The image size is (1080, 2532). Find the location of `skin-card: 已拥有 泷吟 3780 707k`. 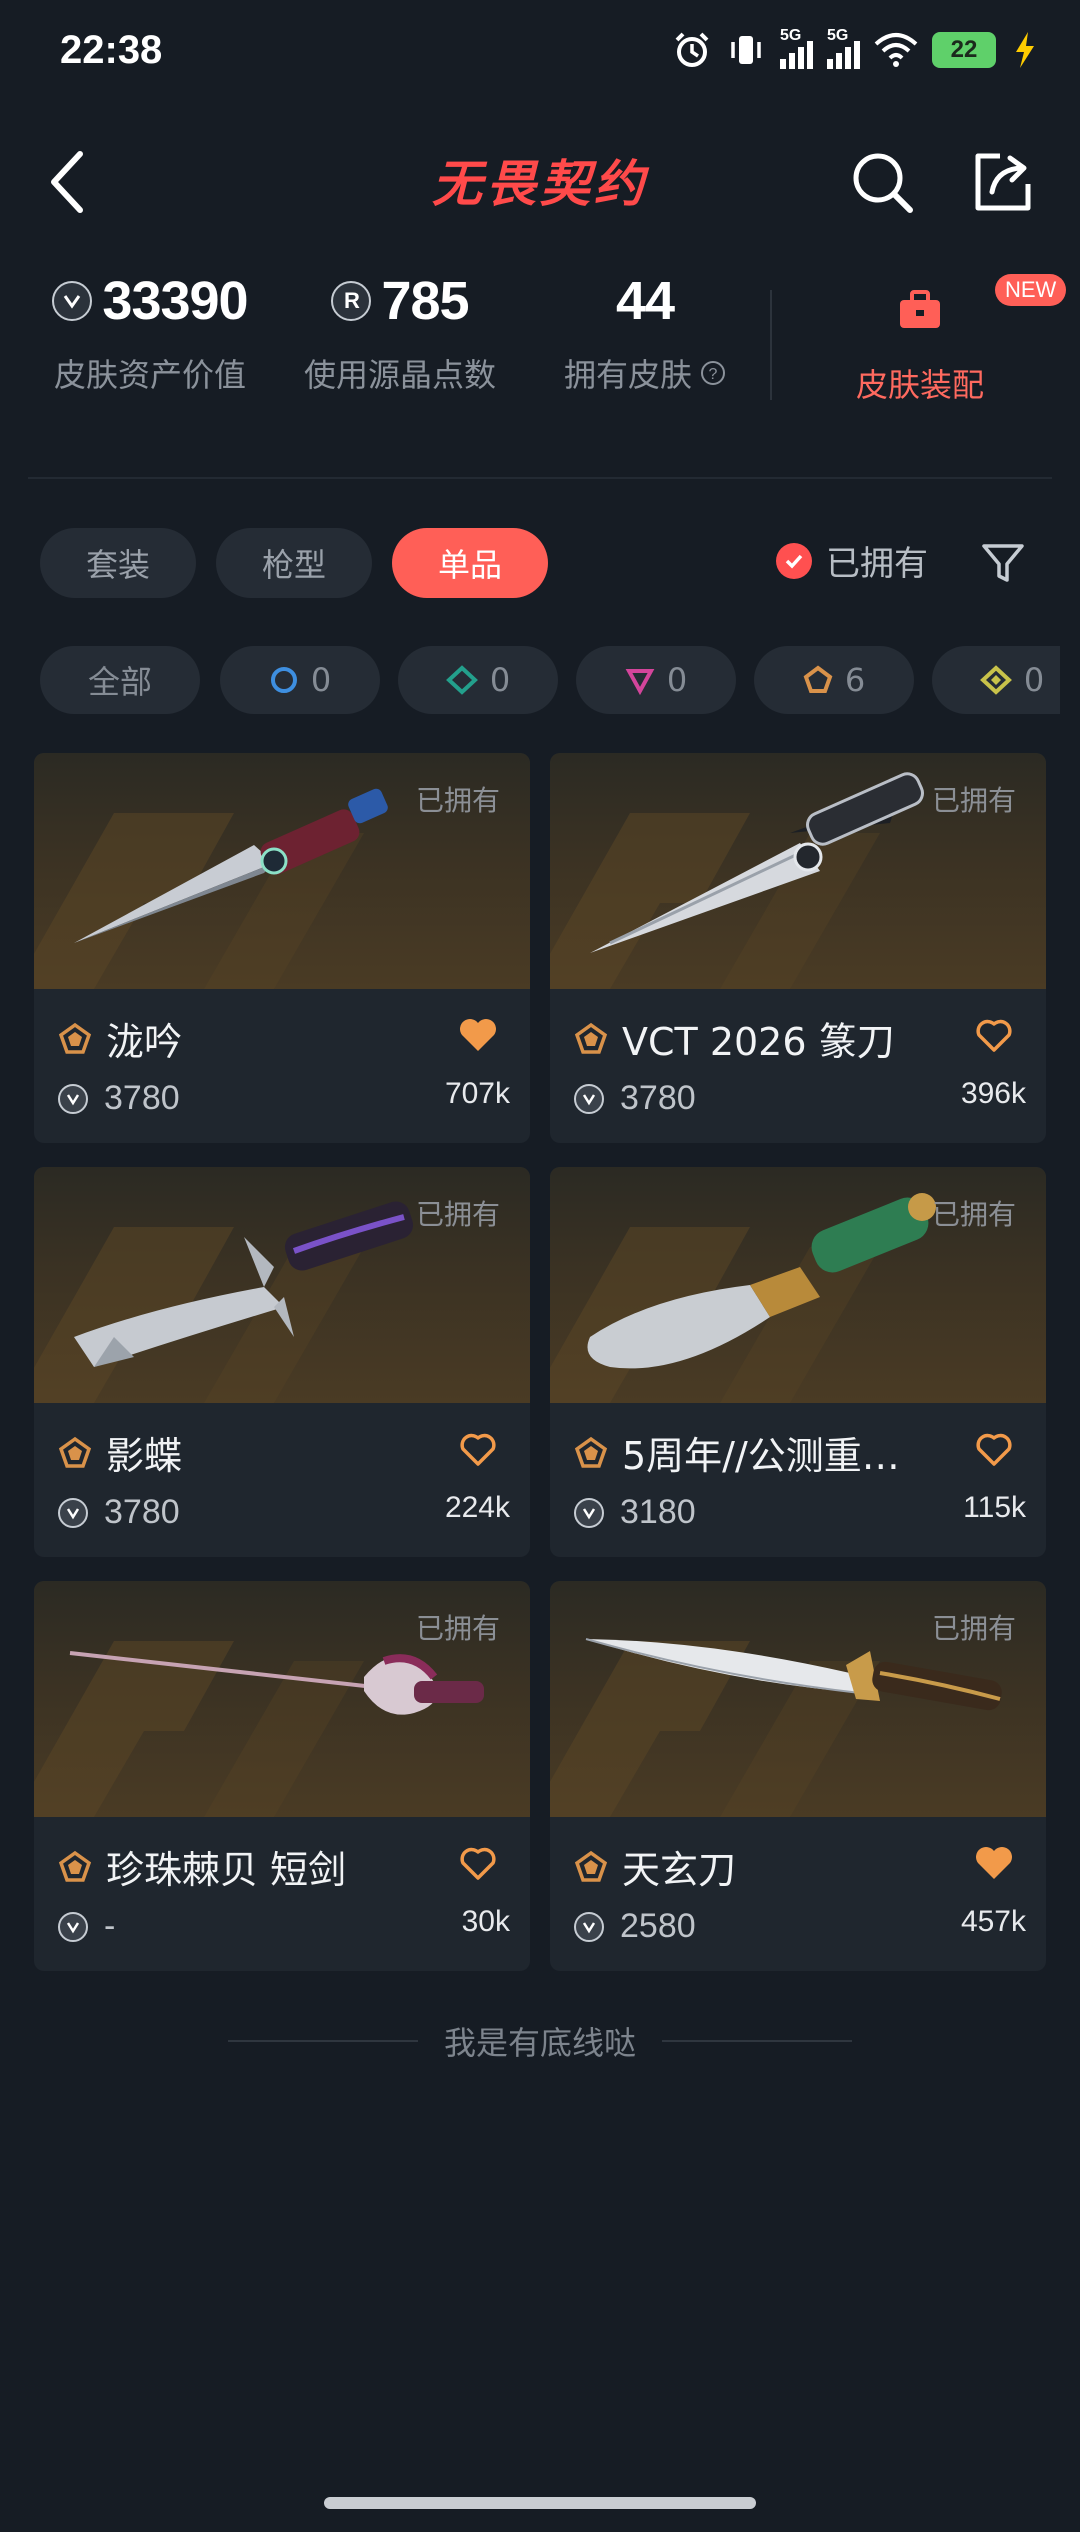

skin-card: 已拥有 泷吟 3780 707k is located at coordinates (282, 948).